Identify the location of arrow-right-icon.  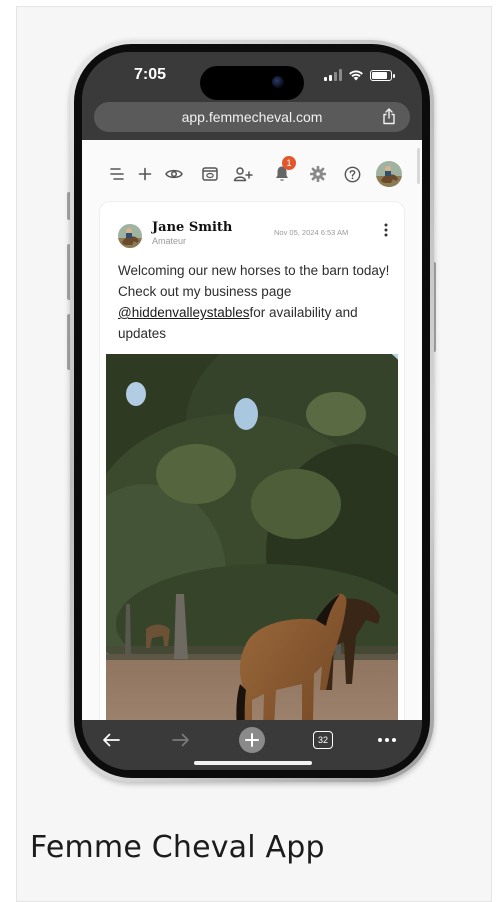
(180, 740).